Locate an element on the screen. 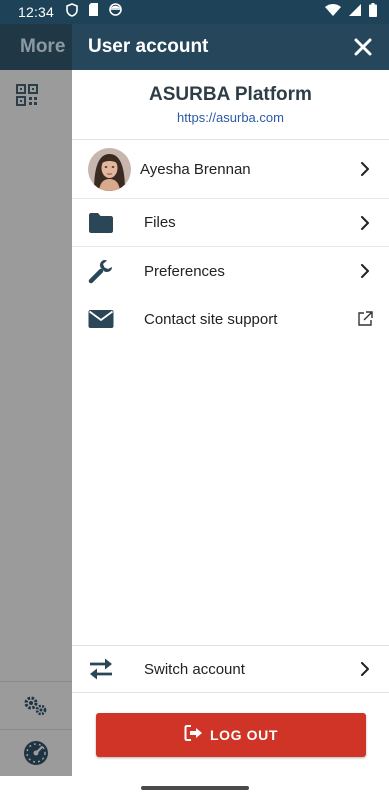 The width and height of the screenshot is (389, 800). switch-account-row: Switch account is located at coordinates (230, 669).